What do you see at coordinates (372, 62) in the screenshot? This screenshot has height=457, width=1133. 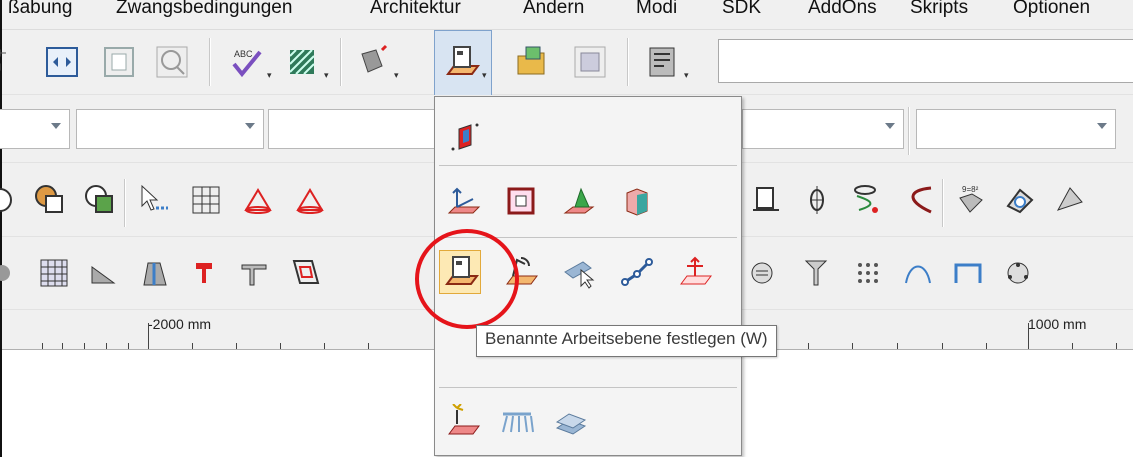 I see `paint-bucket-icon` at bounding box center [372, 62].